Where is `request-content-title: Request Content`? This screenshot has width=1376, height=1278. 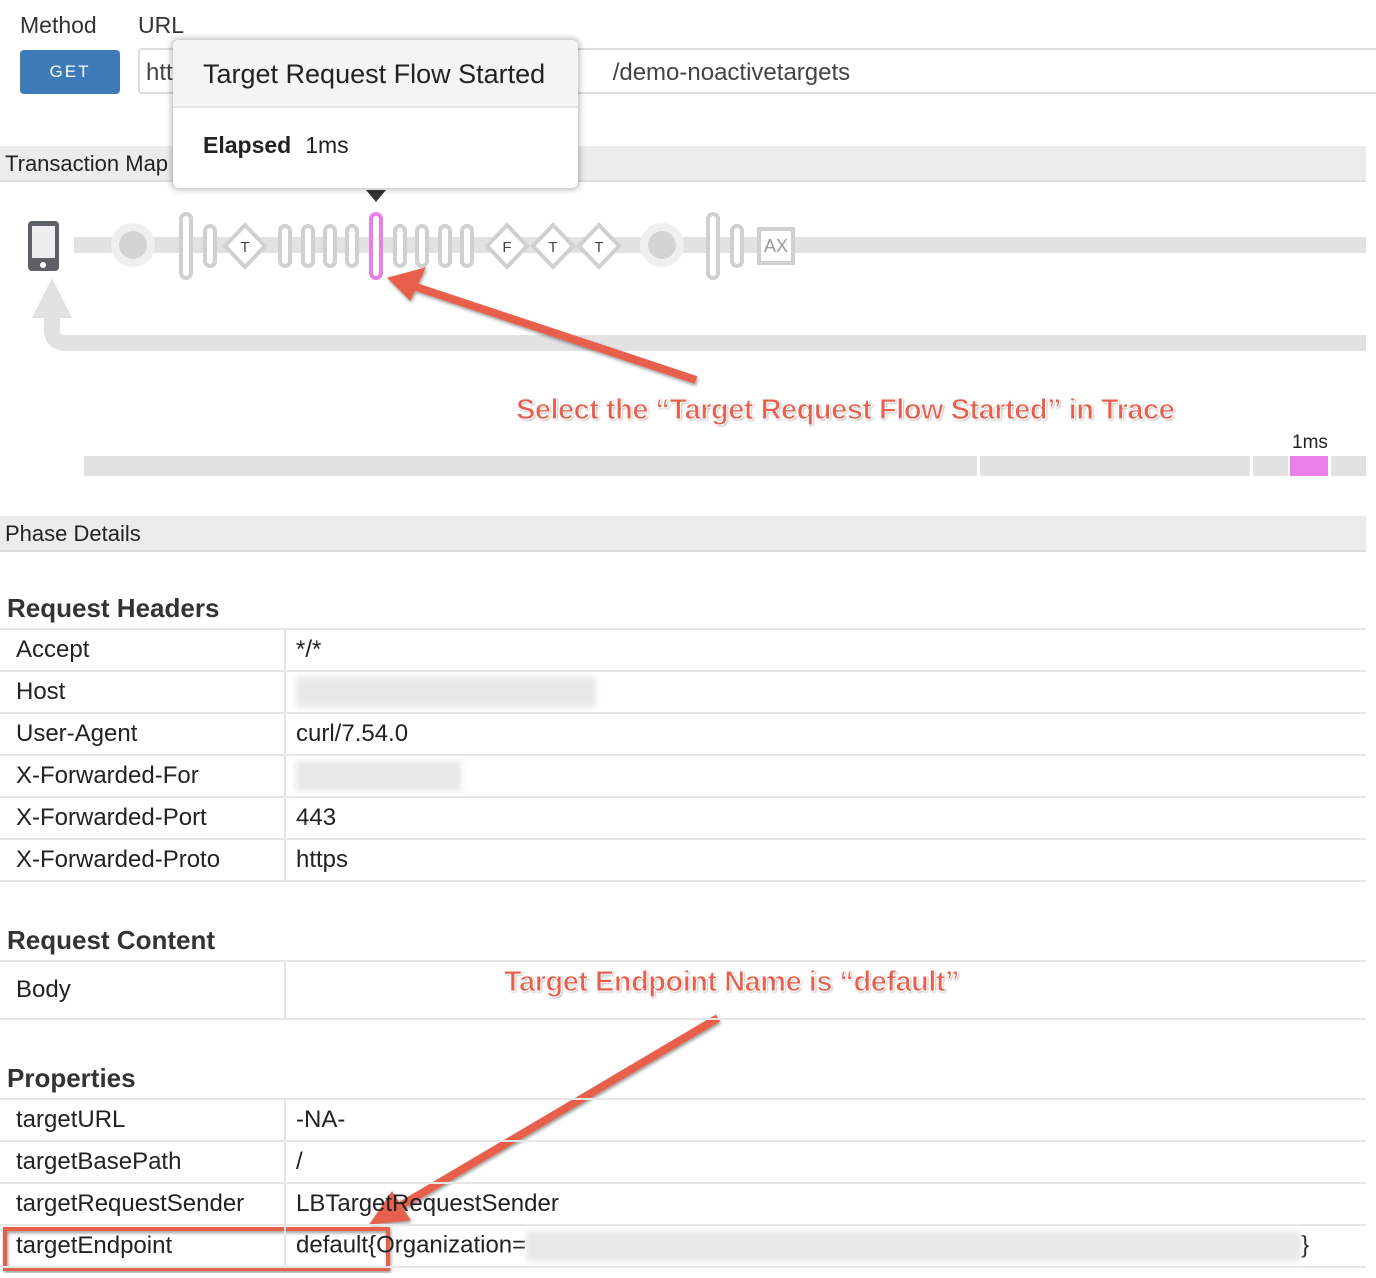
request-content-title: Request Content is located at coordinates (111, 940).